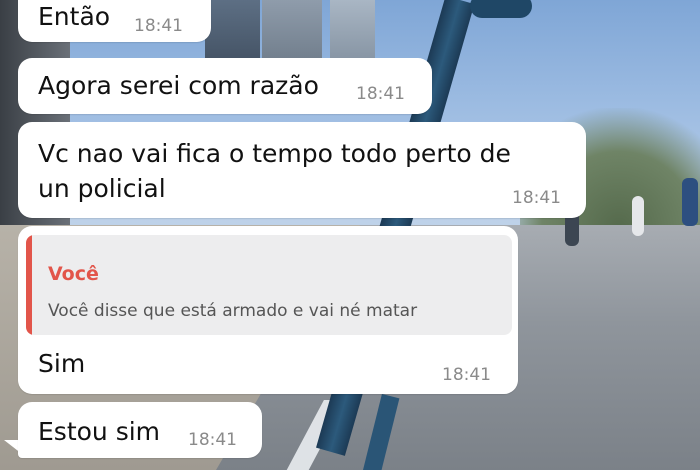  What do you see at coordinates (29, 285) in the screenshot?
I see `quote-accent-bar` at bounding box center [29, 285].